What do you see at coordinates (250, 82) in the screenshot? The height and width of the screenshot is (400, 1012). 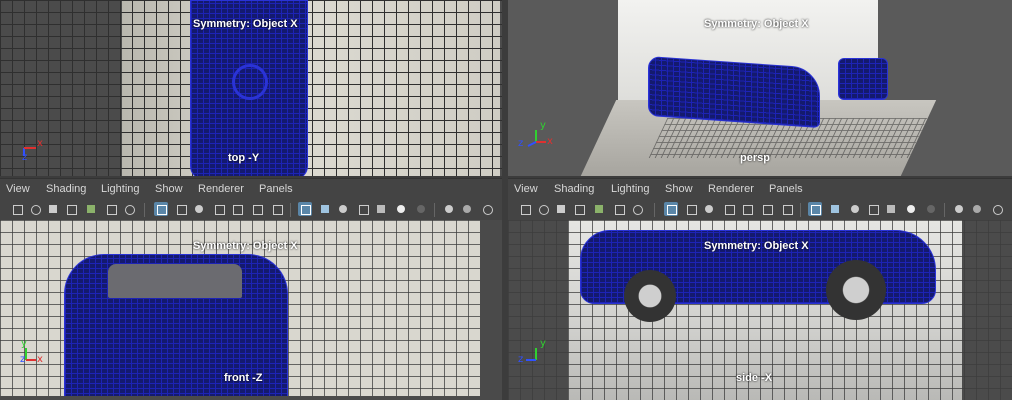 I see `wheel-ring` at bounding box center [250, 82].